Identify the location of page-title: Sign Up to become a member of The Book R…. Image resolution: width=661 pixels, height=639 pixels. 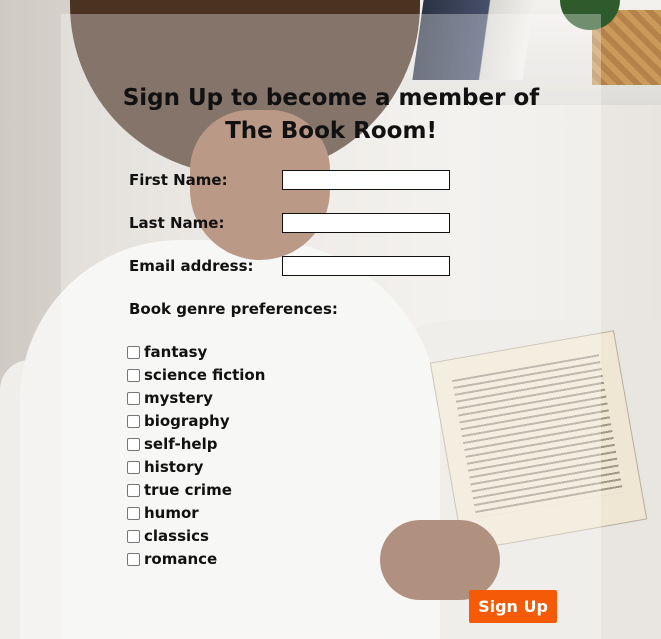
(331, 115).